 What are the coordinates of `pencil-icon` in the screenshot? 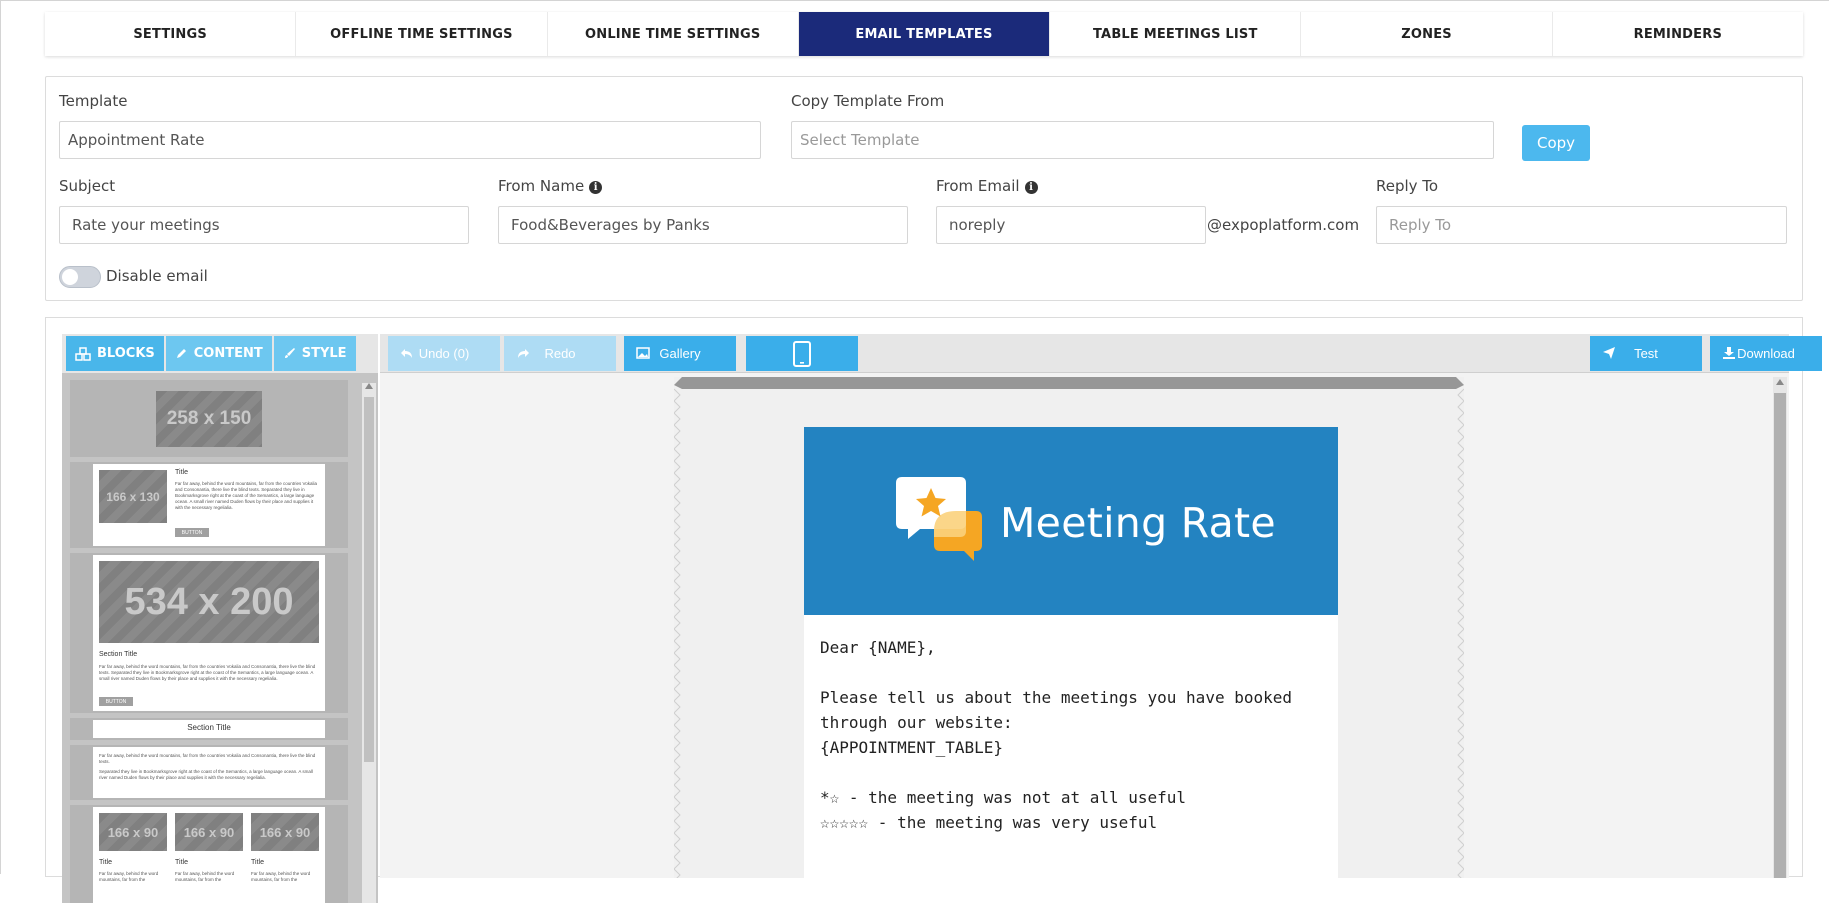 It's located at (181, 353).